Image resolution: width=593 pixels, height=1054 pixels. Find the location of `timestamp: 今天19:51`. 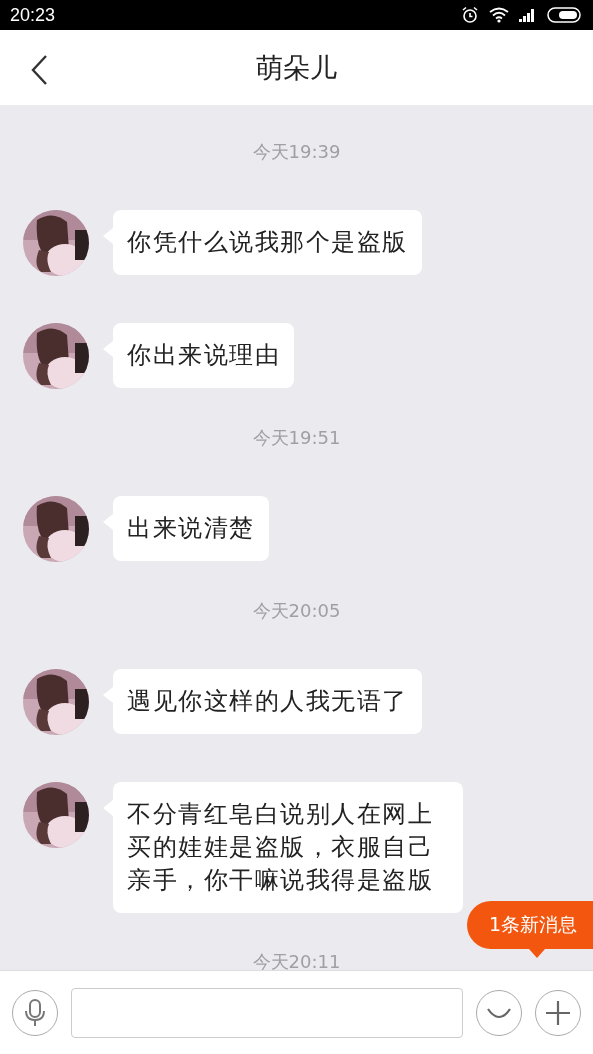

timestamp: 今天19:51 is located at coordinates (296, 438).